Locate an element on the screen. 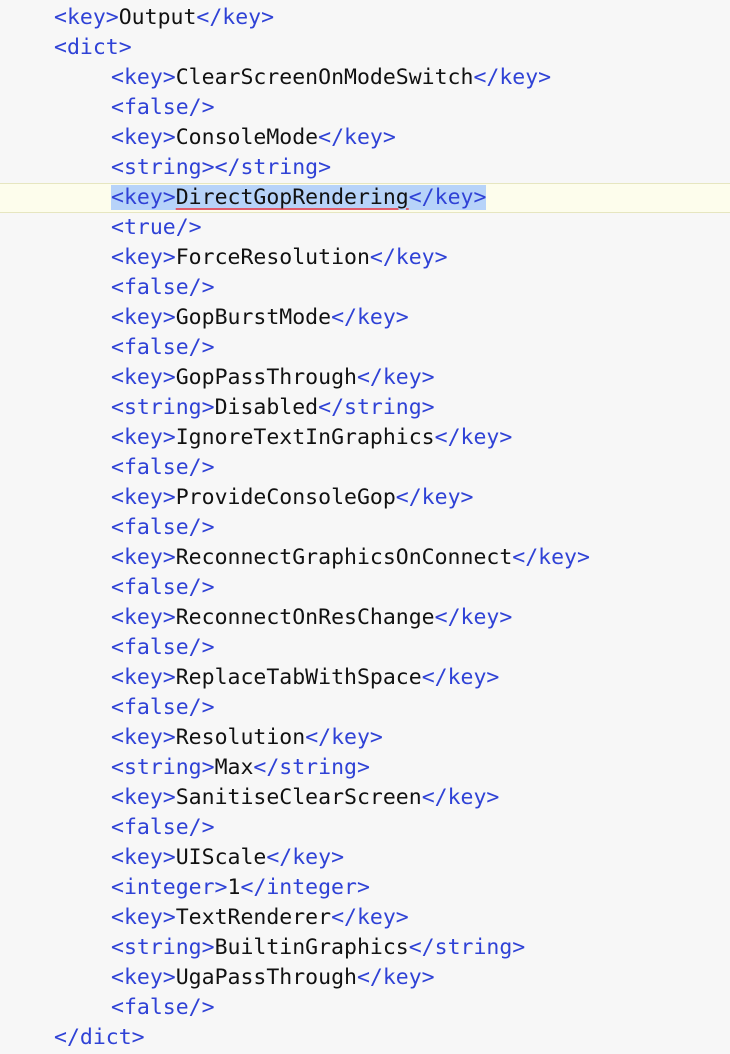  code-line: <key>ForceResolution</key> is located at coordinates (365, 258).